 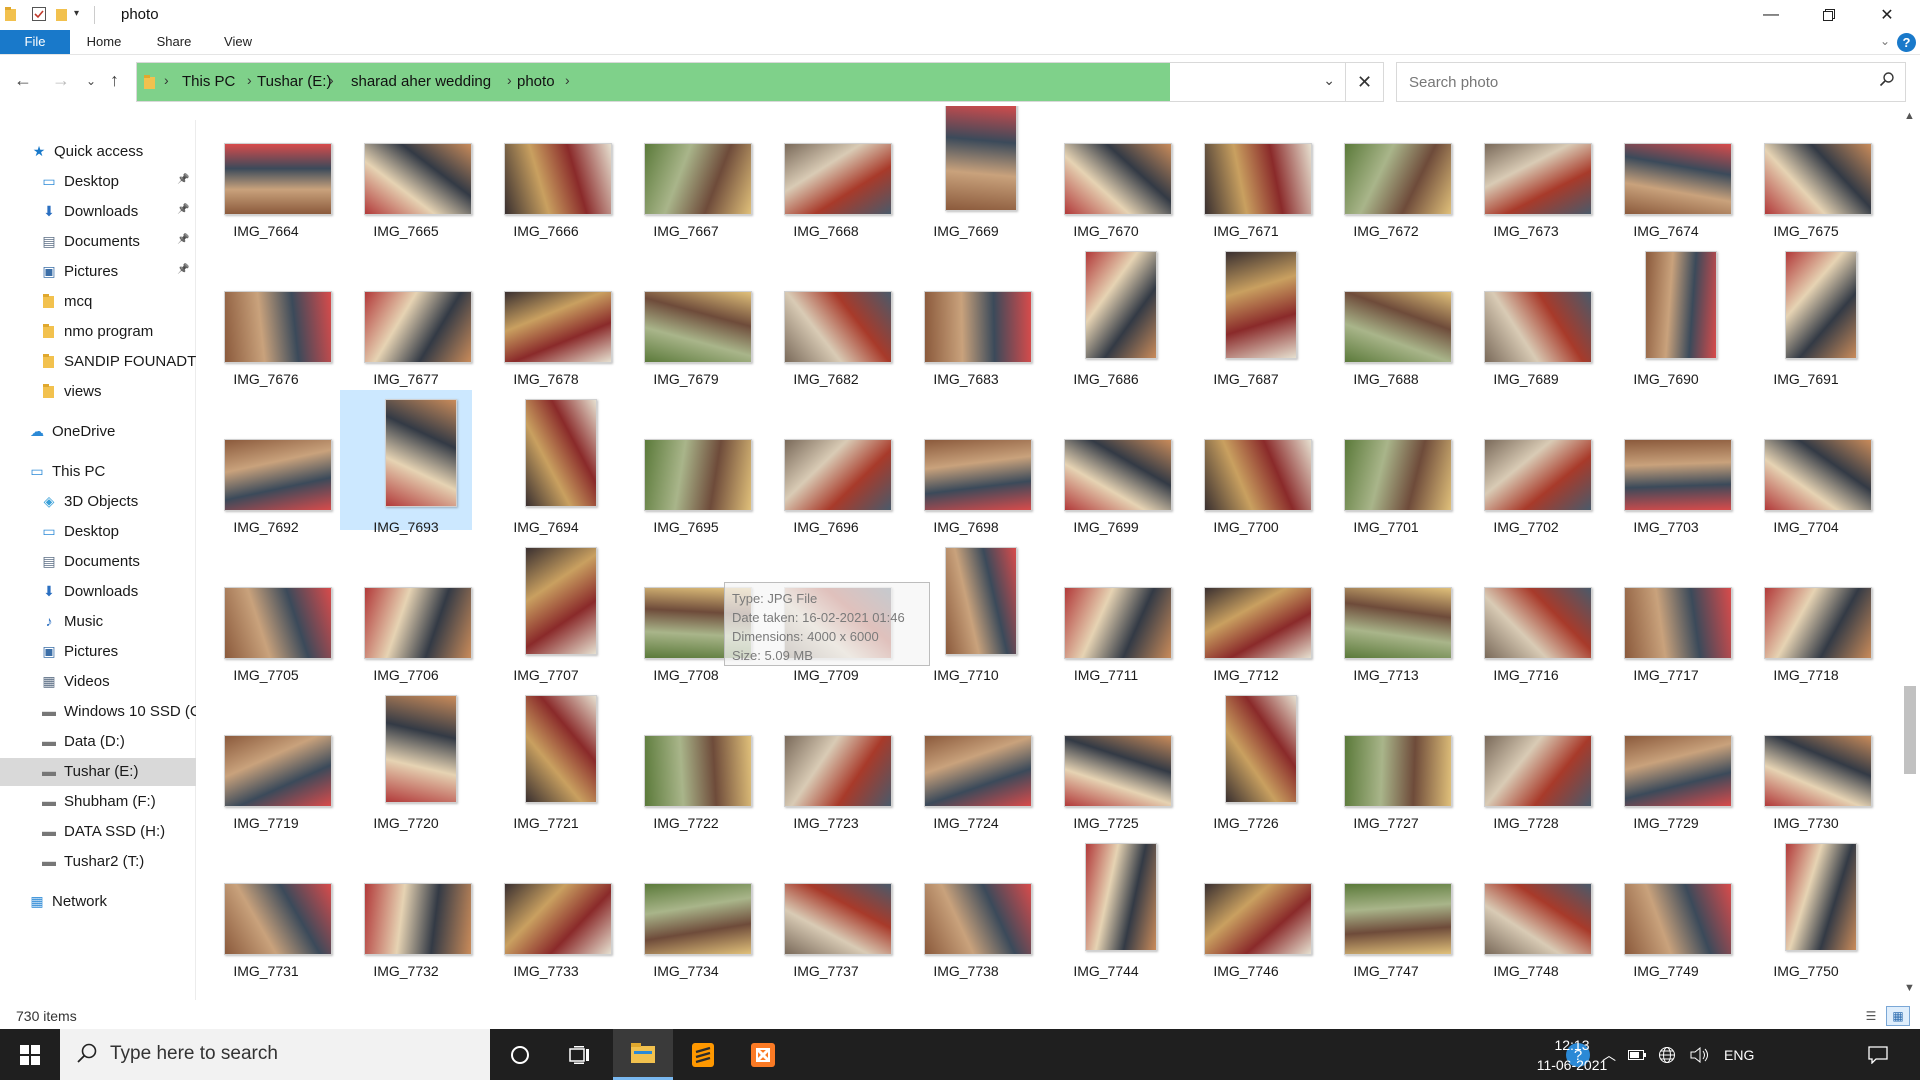 I want to click on file-tile: IMG_7738, so click(x=966, y=906).